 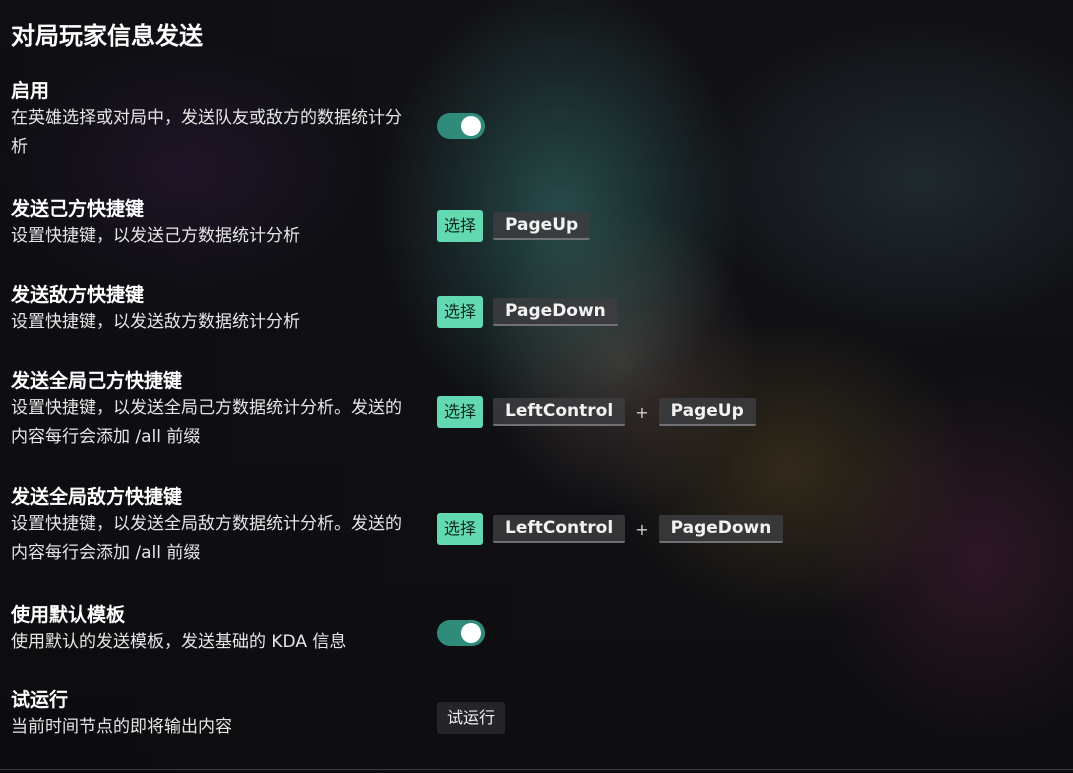 I want to click on global-ally-hotkey-control: 选择 LeftControl + PageUp, so click(x=596, y=412).